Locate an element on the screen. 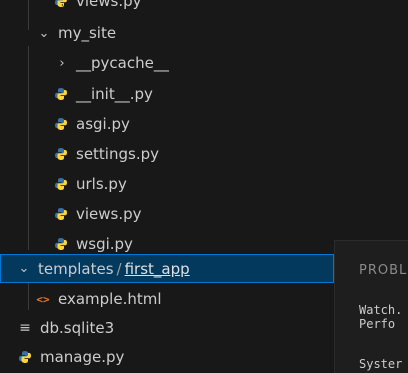  file-label: __init__.py is located at coordinates (114, 94).